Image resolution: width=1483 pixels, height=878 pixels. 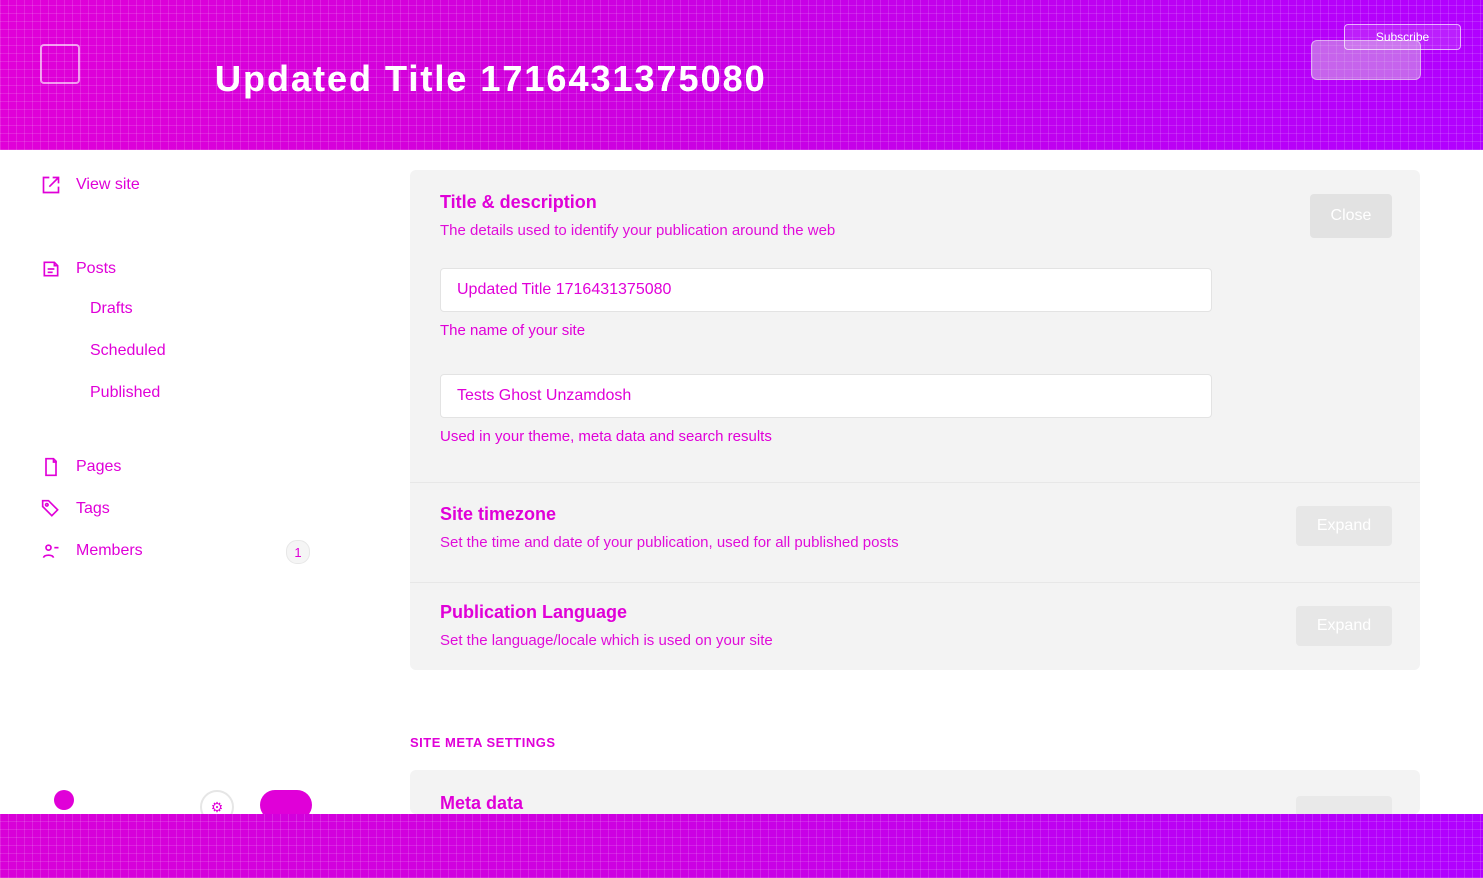 What do you see at coordinates (483, 742) in the screenshot?
I see `site-meta-settings-label: SITE META SETTINGS` at bounding box center [483, 742].